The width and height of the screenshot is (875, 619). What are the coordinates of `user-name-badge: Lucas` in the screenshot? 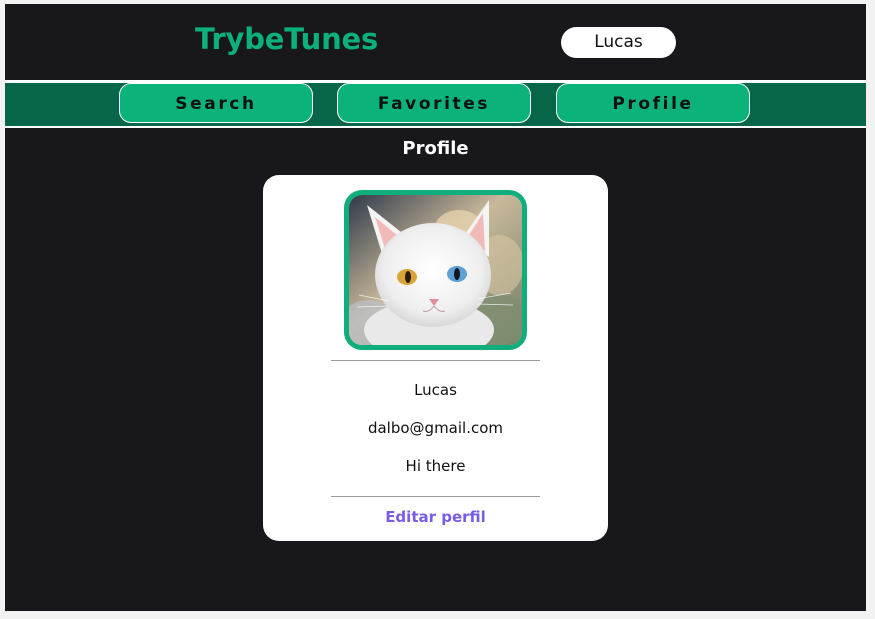 It's located at (618, 42).